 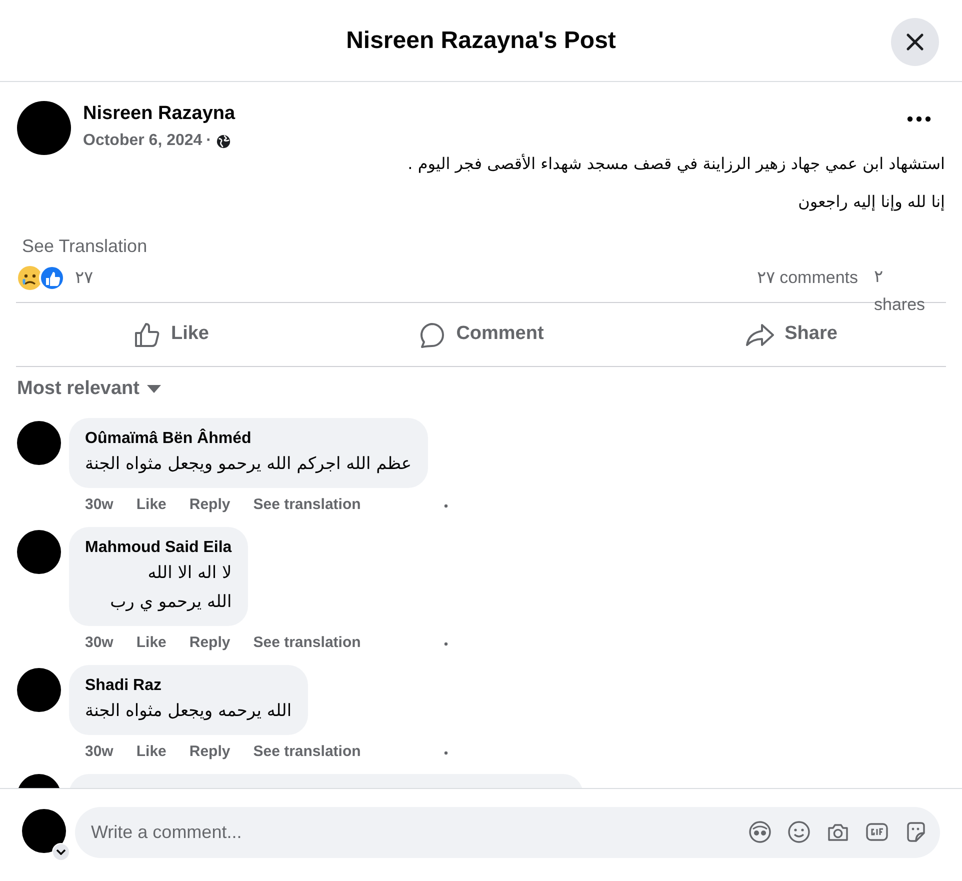 I want to click on post-text: استشهاد ابن عمي جهاد زهير الرزاينة في قصف مسجد شهداء الأقصى فجر اليوم ., so click(x=675, y=163).